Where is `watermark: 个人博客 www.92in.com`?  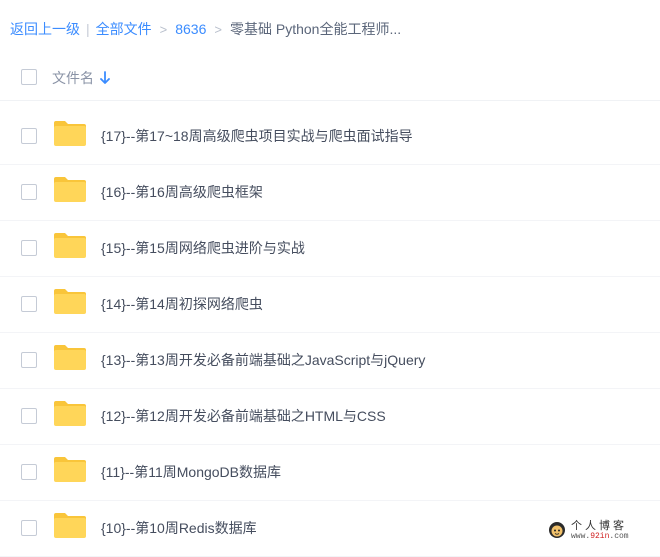 watermark: 个人博客 www.92in.com is located at coordinates (604, 530).